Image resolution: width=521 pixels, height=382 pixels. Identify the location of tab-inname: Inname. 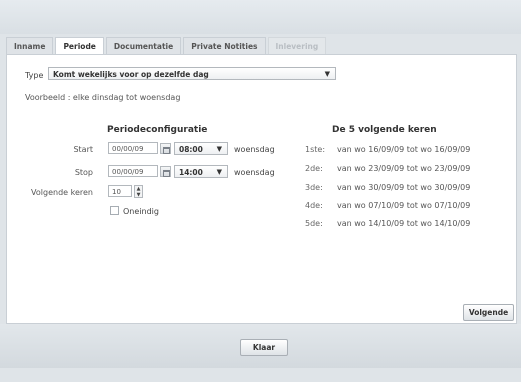
(30, 46).